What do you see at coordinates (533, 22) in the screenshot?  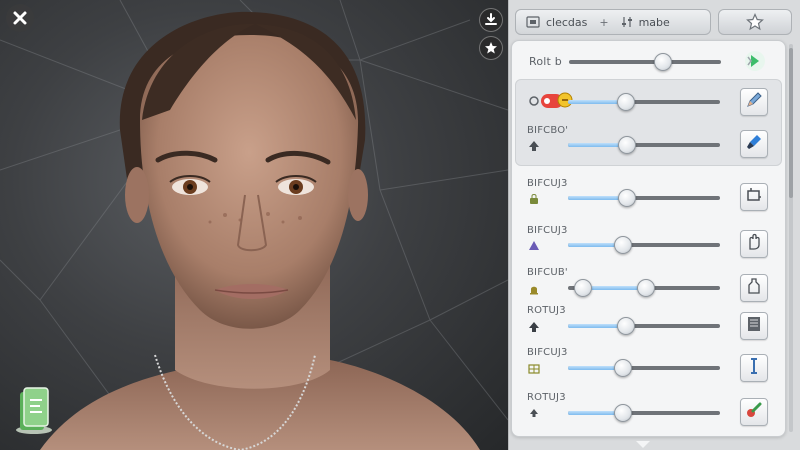 I see `frame-icon` at bounding box center [533, 22].